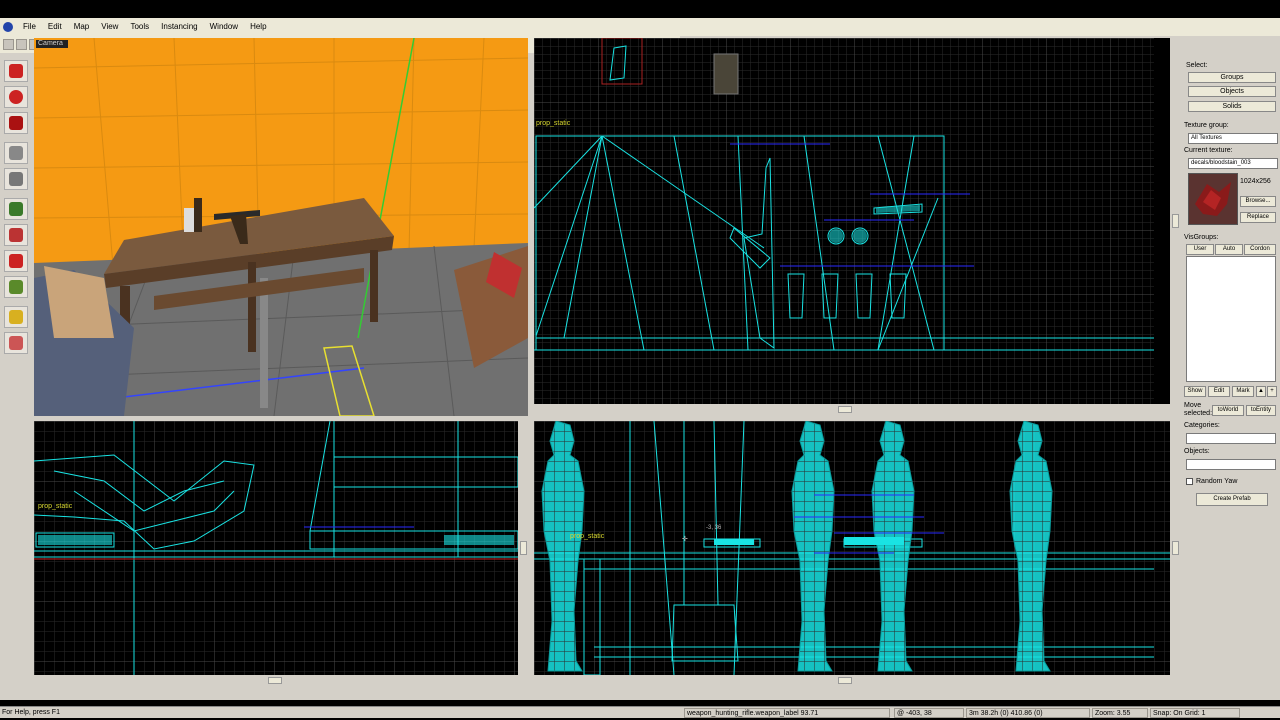 Image resolution: width=1280 pixels, height=720 pixels. Describe the element at coordinates (109, 27) in the screenshot. I see `menu-view: View` at that location.